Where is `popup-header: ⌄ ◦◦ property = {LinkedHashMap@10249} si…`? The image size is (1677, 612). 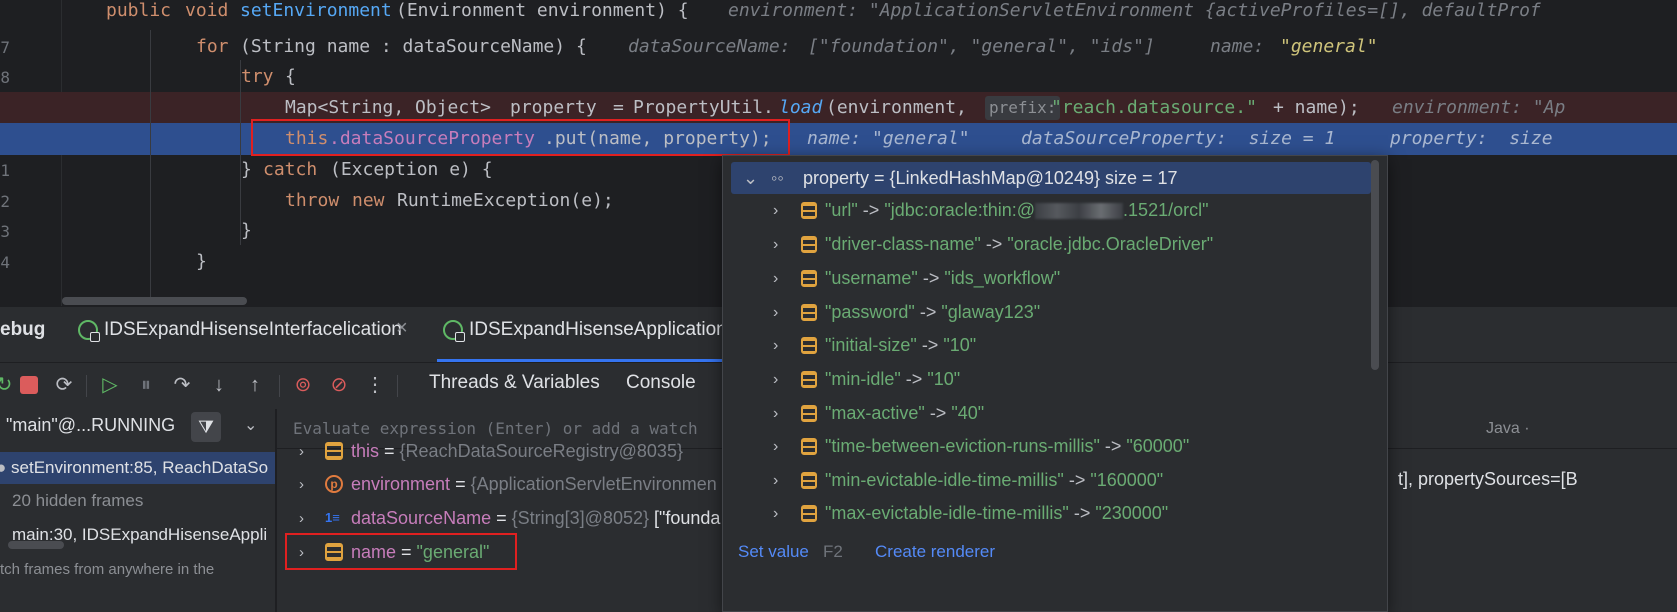 popup-header: ⌄ ◦◦ property = {LinkedHashMap@10249} si… is located at coordinates (1051, 178).